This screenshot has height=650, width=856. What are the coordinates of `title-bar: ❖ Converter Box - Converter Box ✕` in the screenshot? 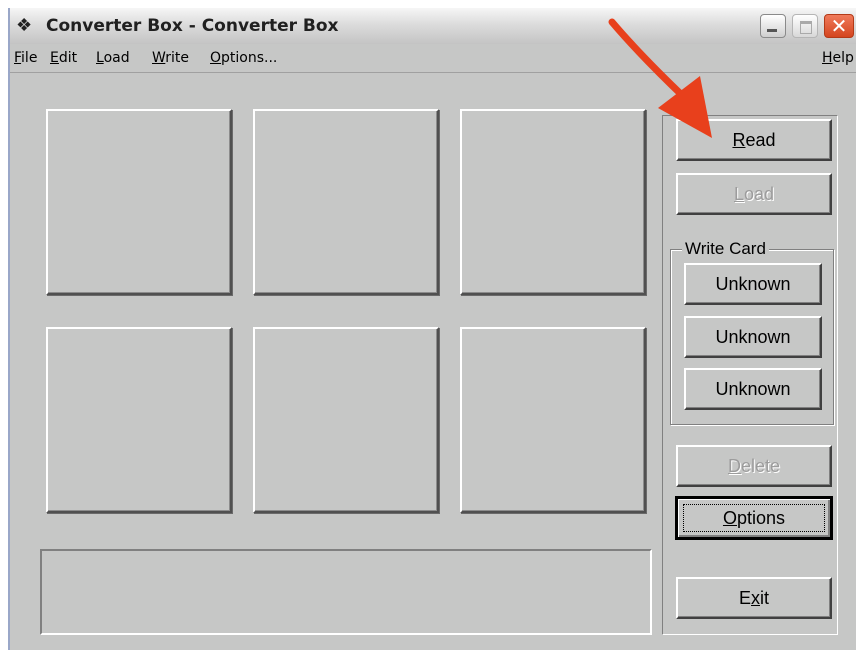 It's located at (433, 26).